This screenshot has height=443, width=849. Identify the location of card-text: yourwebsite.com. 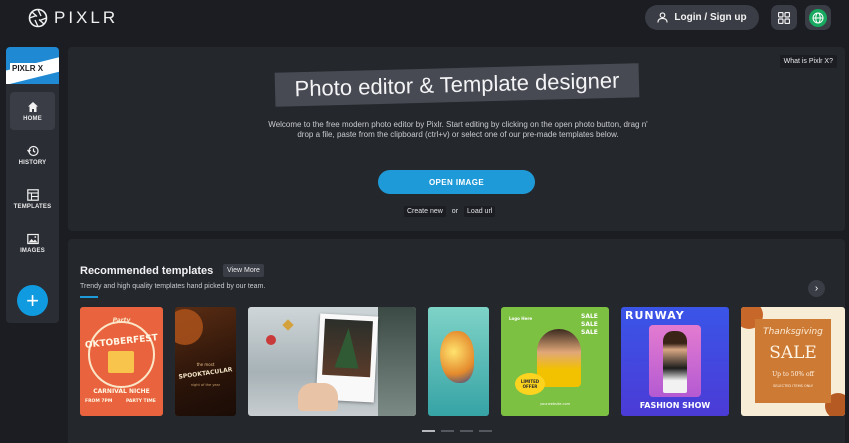
(555, 404).